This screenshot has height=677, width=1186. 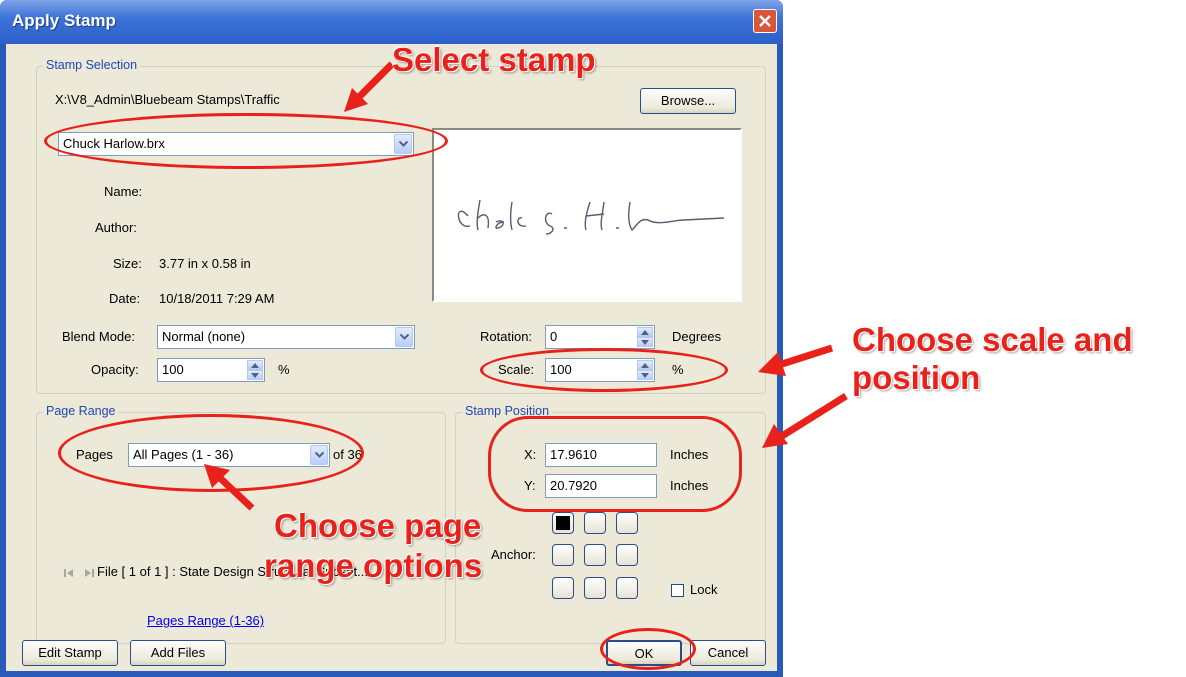 What do you see at coordinates (604, 370) in the screenshot?
I see `highlight-scale` at bounding box center [604, 370].